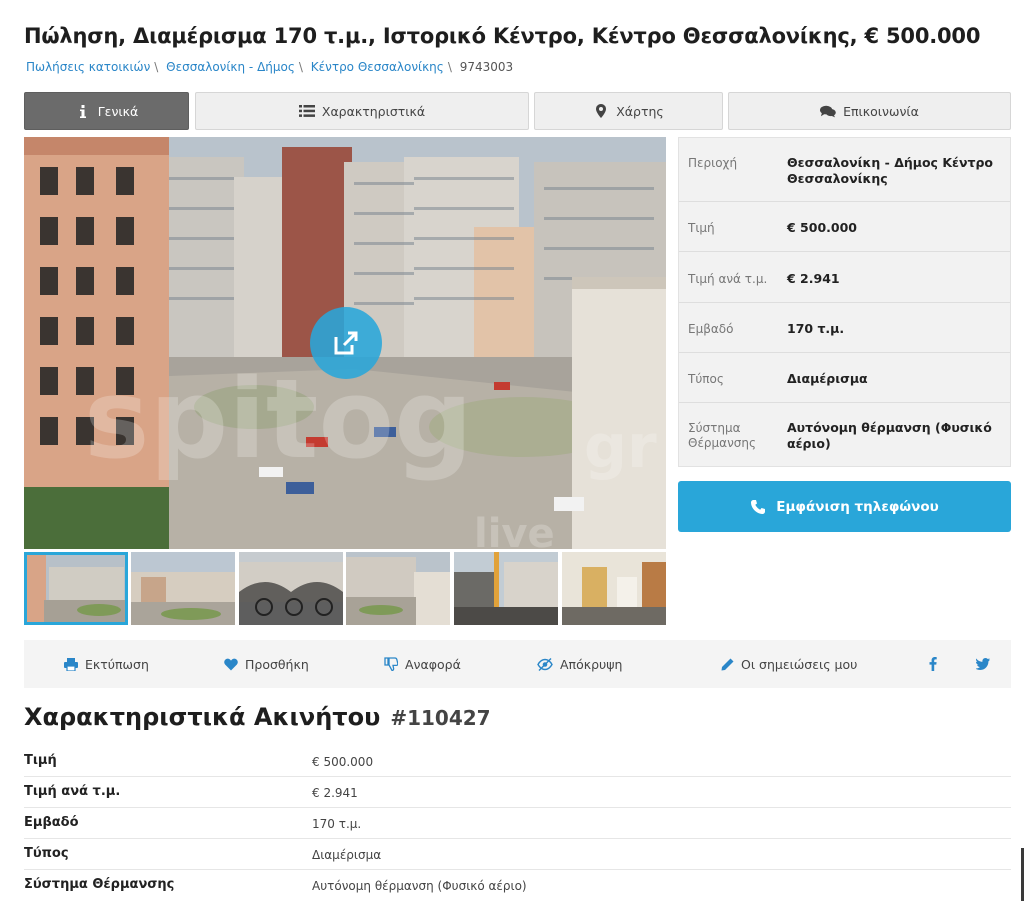 Image resolution: width=1024 pixels, height=901 pixels. I want to click on tab-label: Χάρτης, so click(640, 111).